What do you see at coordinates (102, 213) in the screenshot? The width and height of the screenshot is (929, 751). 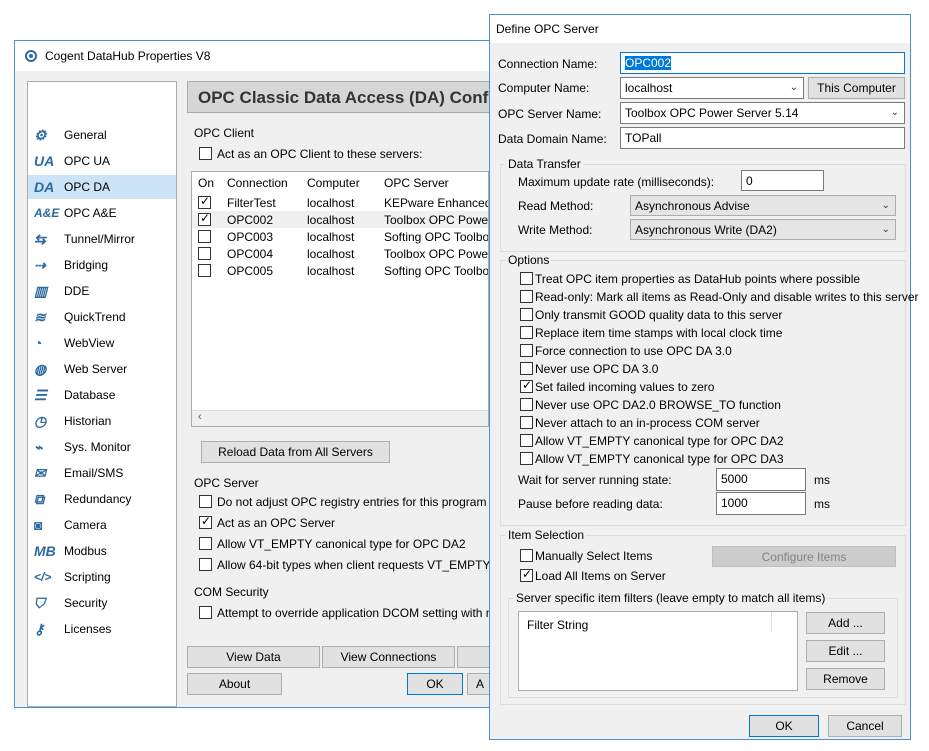 I see `sidebar-item-opc-a-e: A&E OPC A&E` at bounding box center [102, 213].